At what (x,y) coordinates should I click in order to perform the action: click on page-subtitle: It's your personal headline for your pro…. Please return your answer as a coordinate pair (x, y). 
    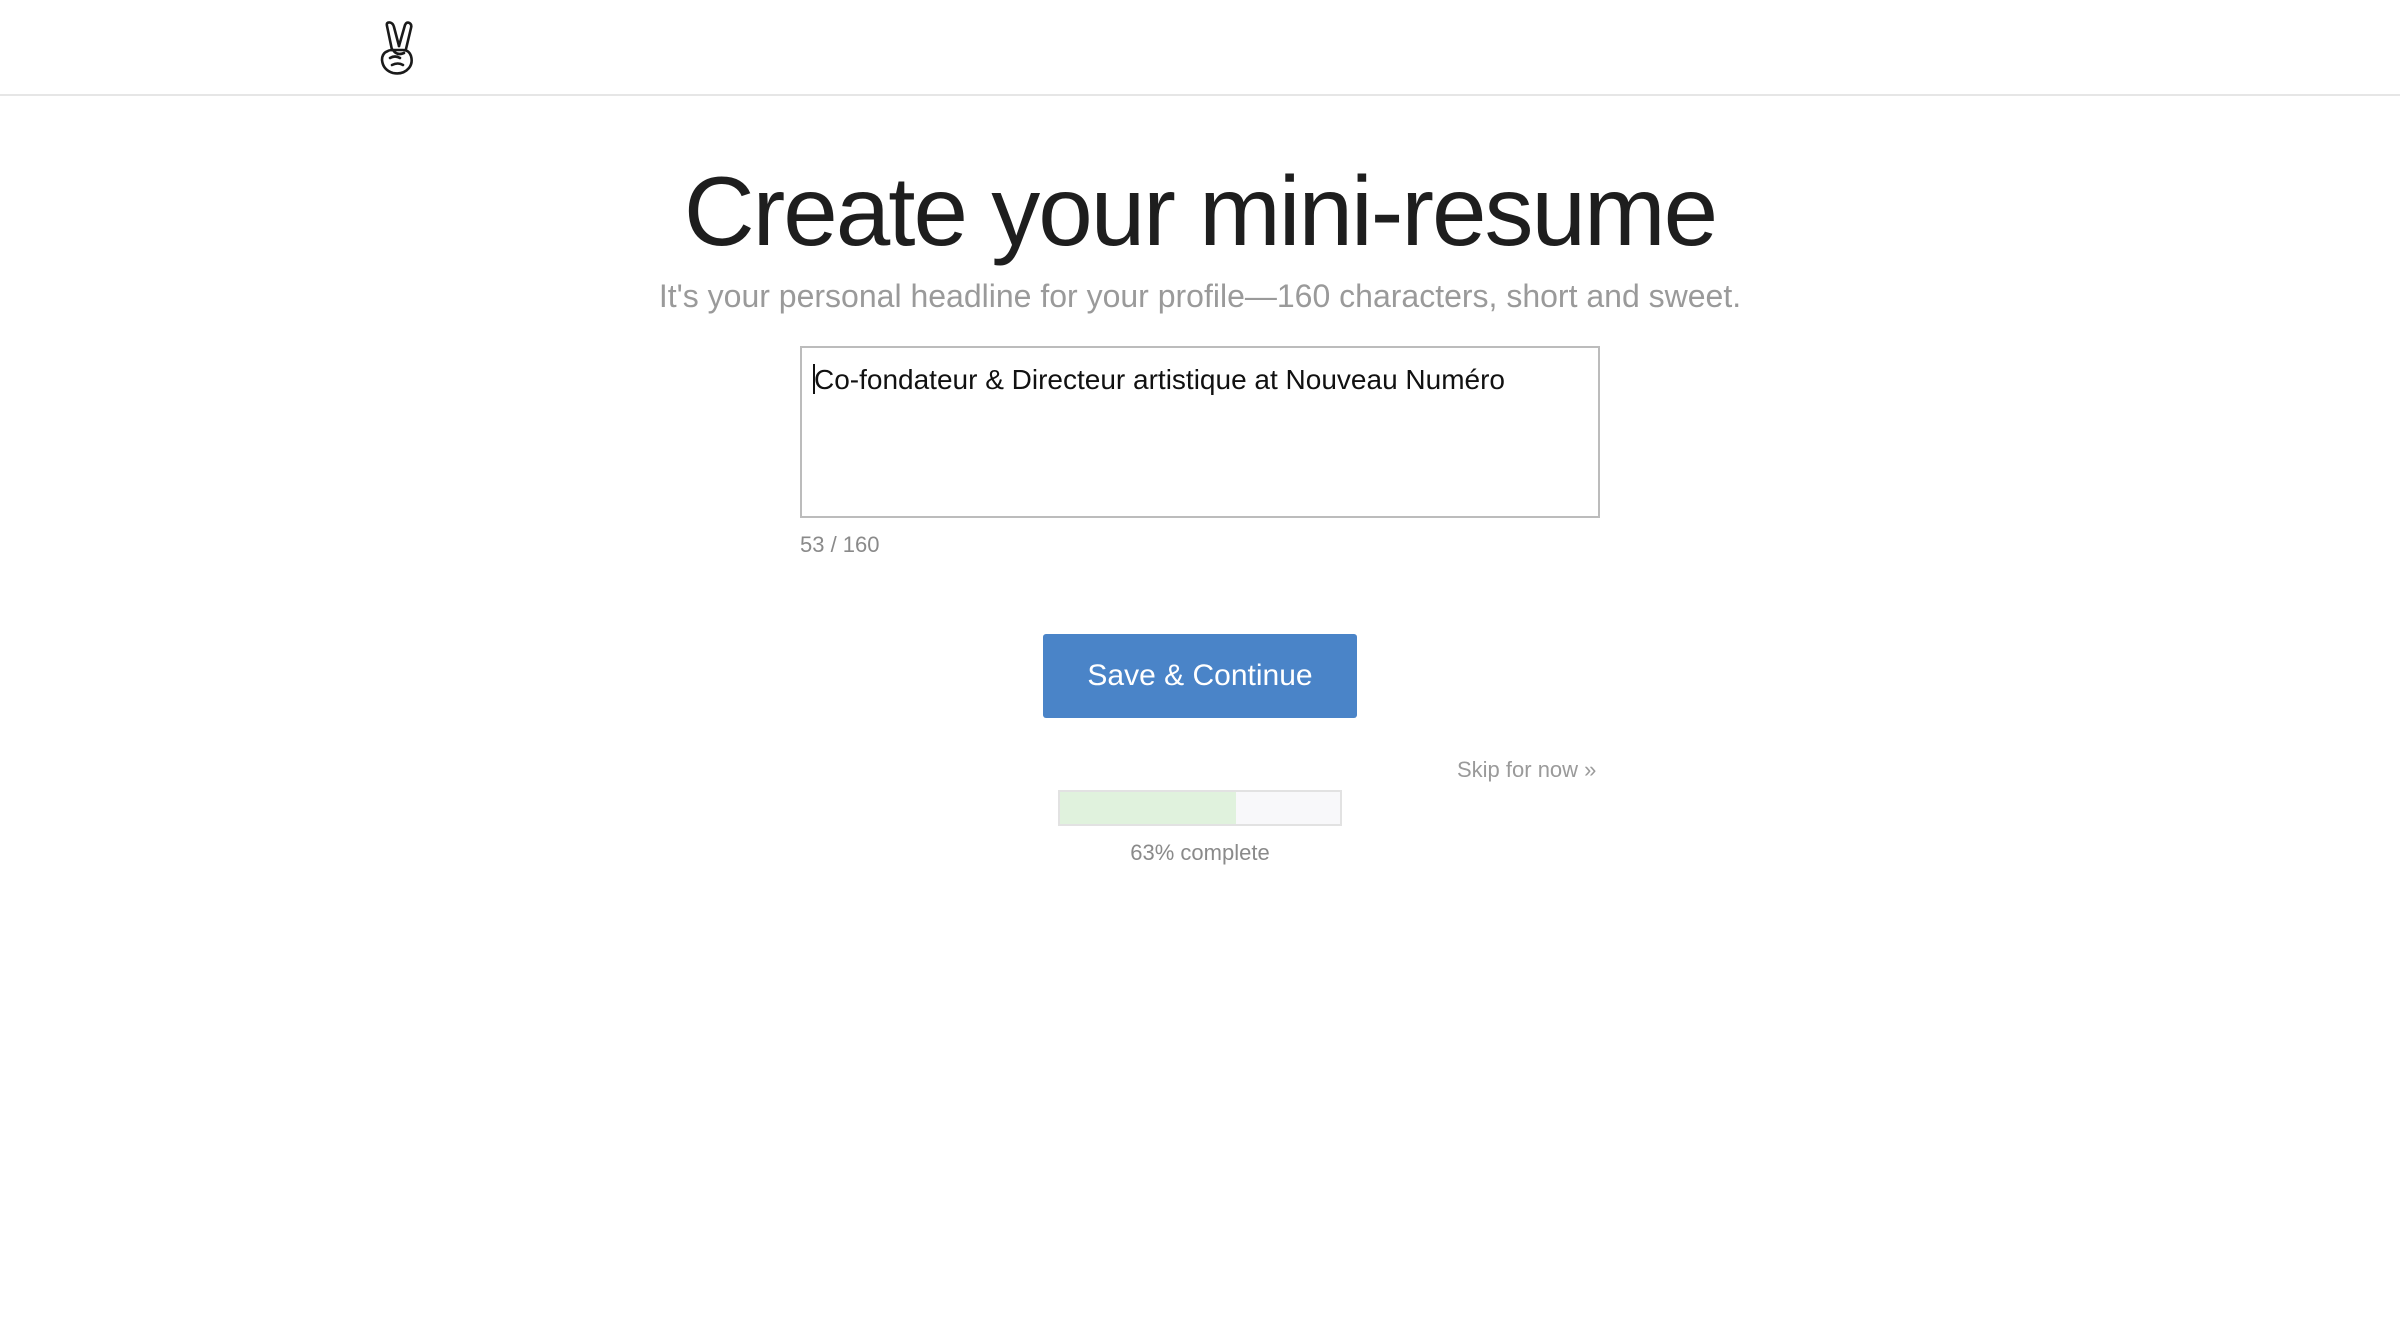
    Looking at the image, I should click on (1200, 296).